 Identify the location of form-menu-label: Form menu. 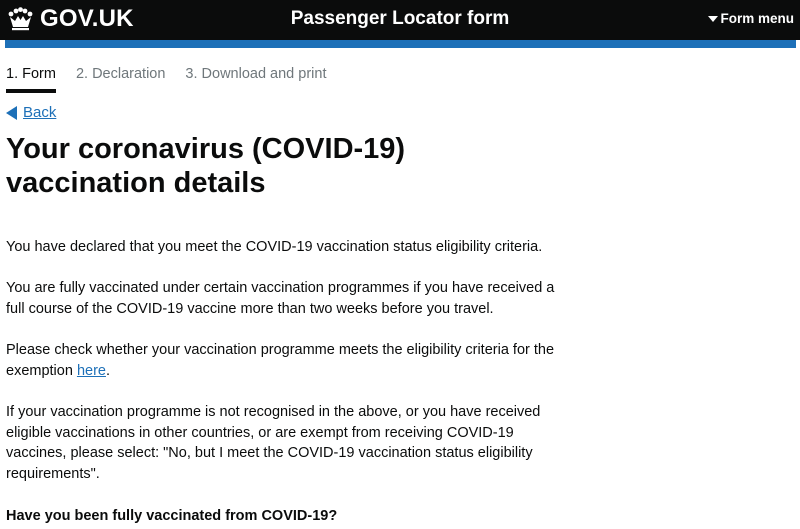
(757, 18).